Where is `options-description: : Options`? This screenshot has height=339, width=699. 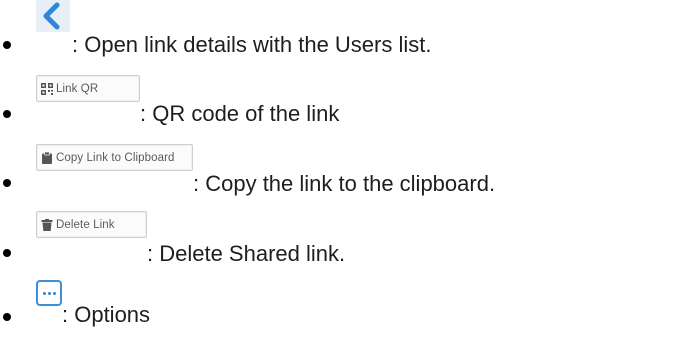
options-description: : Options is located at coordinates (106, 314).